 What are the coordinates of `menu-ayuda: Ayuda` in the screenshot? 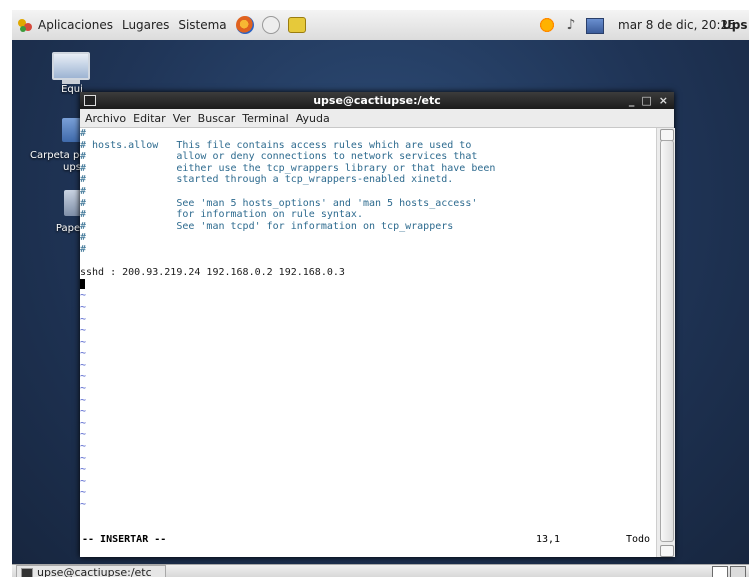 It's located at (313, 118).